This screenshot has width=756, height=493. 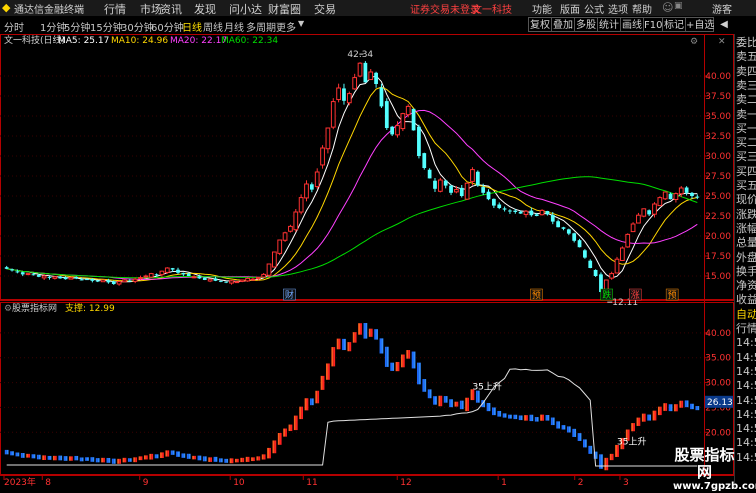 I want to click on menu-hangqing: 行情, so click(x=115, y=9).